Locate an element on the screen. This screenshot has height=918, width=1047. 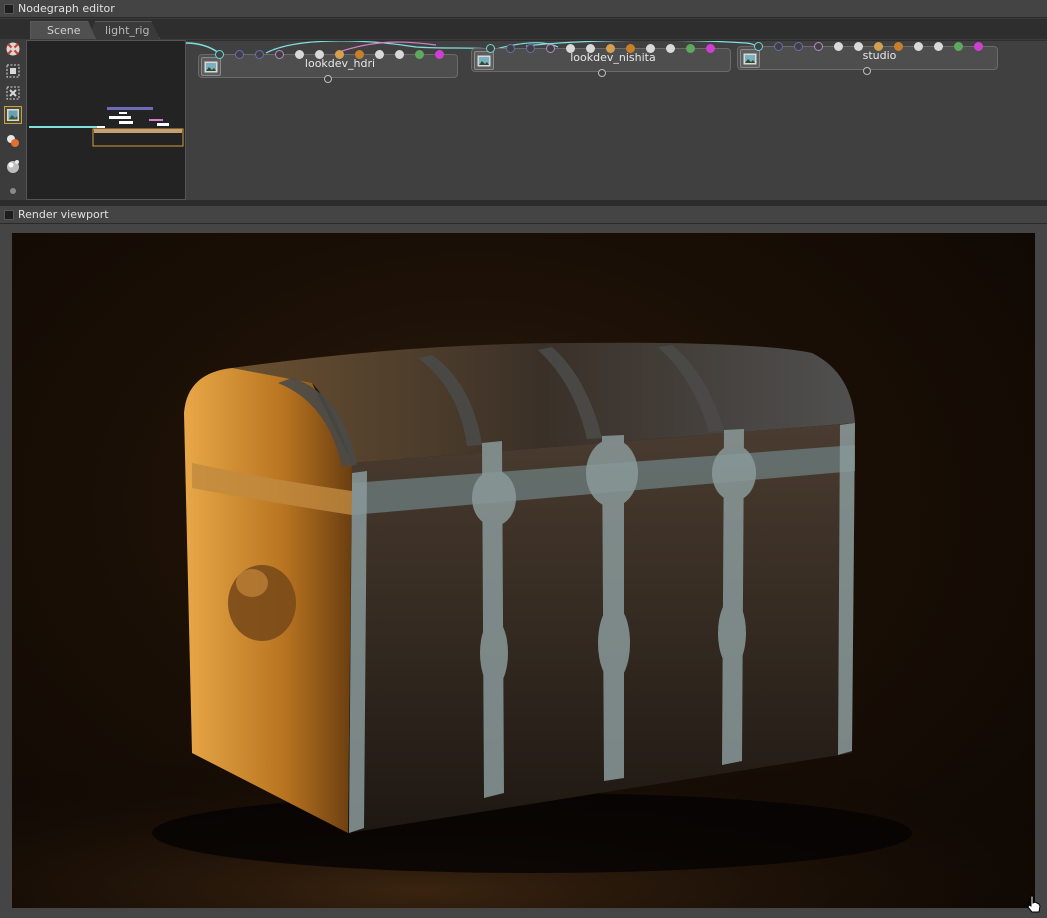
tab-light-rig: light_rig is located at coordinates (124, 30).